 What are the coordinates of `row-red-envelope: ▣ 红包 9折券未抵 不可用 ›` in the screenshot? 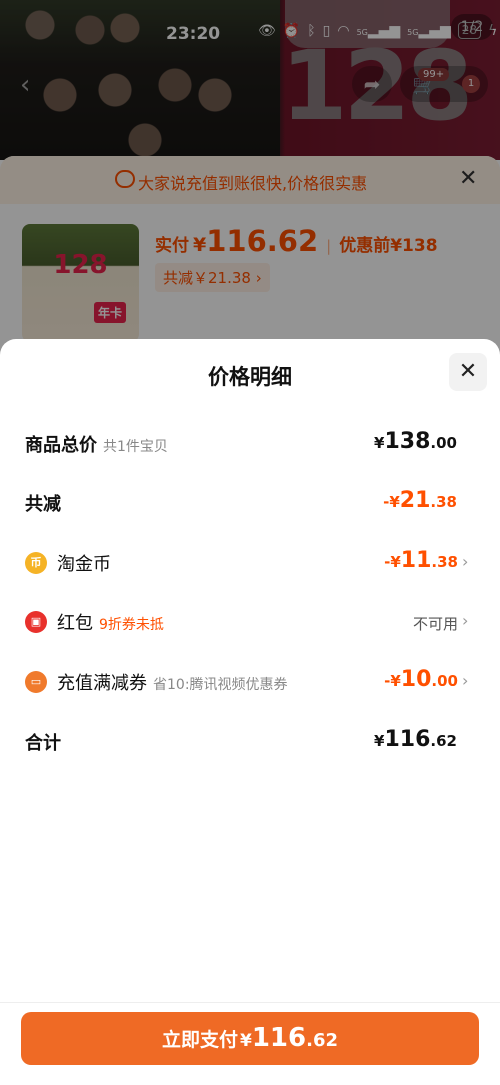 It's located at (250, 621).